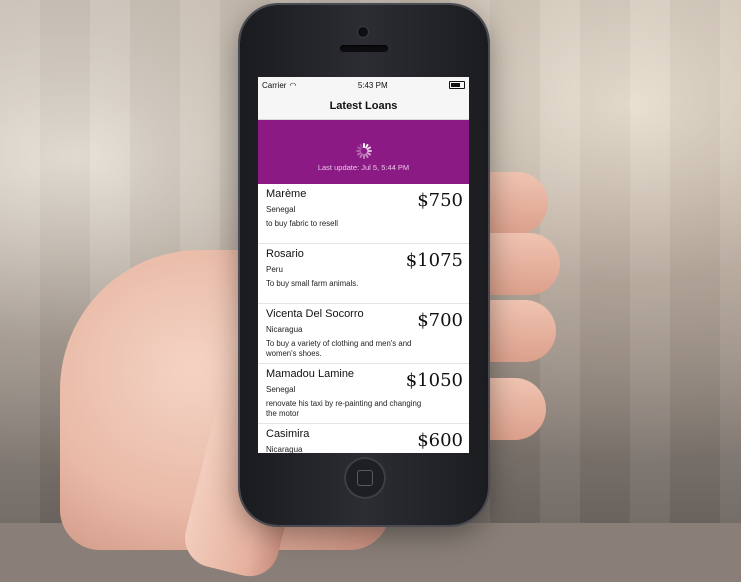 Image resolution: width=741 pixels, height=582 pixels. What do you see at coordinates (434, 380) in the screenshot?
I see `loan-amount: $1050` at bounding box center [434, 380].